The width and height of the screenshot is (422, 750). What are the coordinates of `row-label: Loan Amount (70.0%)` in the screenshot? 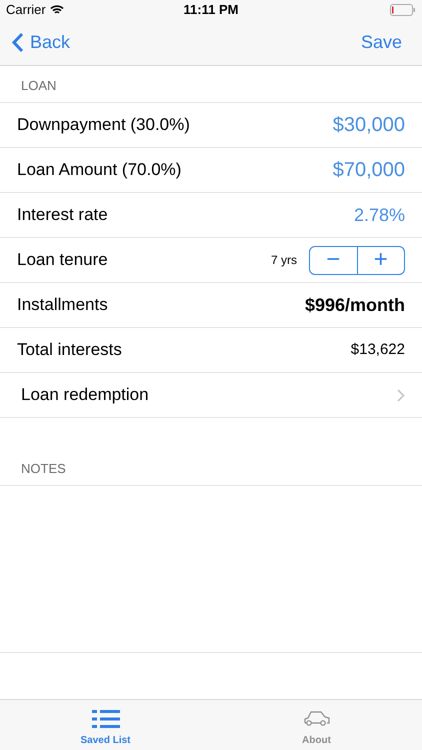 It's located at (99, 170).